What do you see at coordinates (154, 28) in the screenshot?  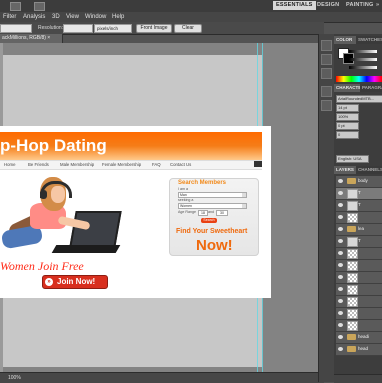 I see `front-image-button: Front Image` at bounding box center [154, 28].